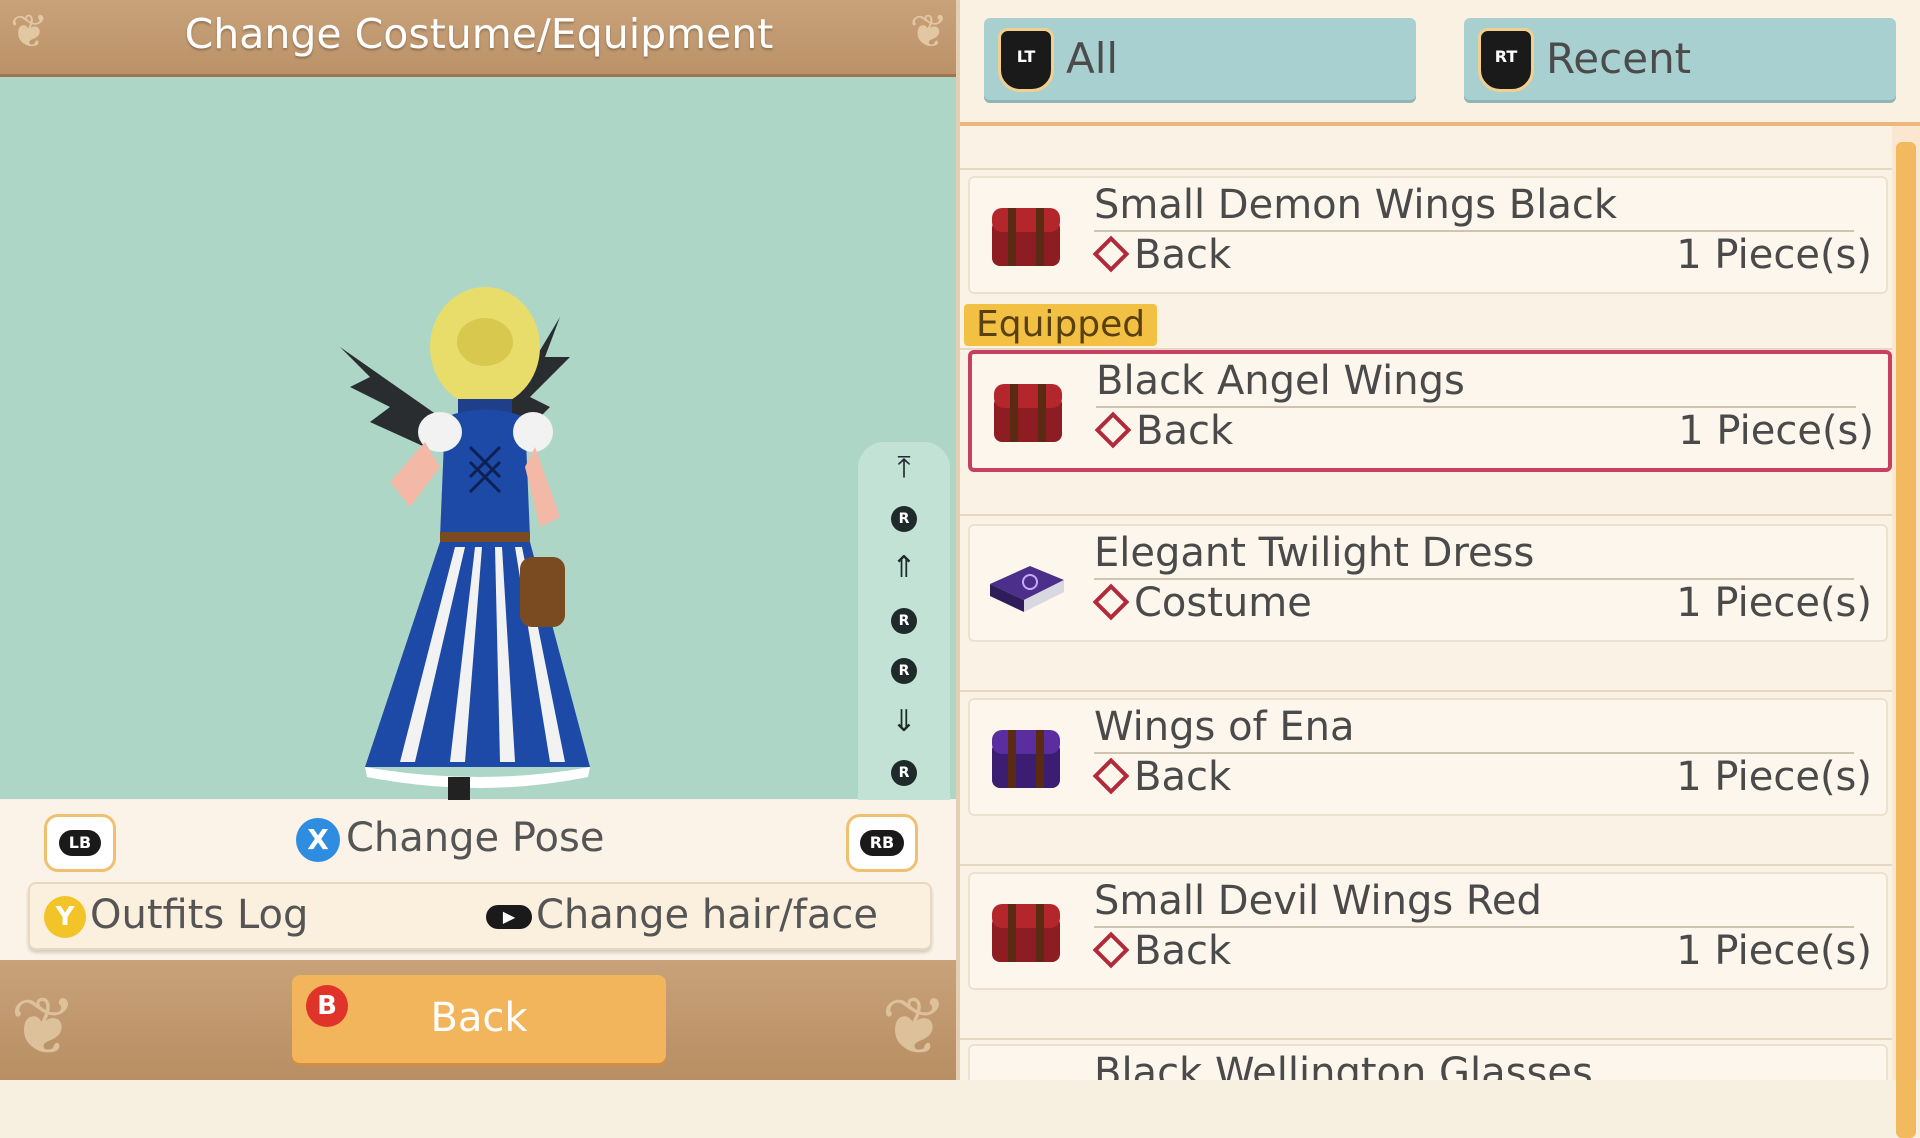 The width and height of the screenshot is (1920, 1138). What do you see at coordinates (904, 722) in the screenshot?
I see `zoom-out-icon: ⇓` at bounding box center [904, 722].